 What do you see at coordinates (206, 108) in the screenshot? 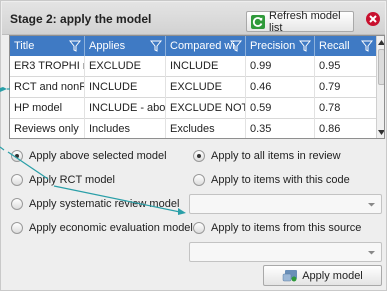
I see `cell-compared: EXCLUDE NOT H` at bounding box center [206, 108].